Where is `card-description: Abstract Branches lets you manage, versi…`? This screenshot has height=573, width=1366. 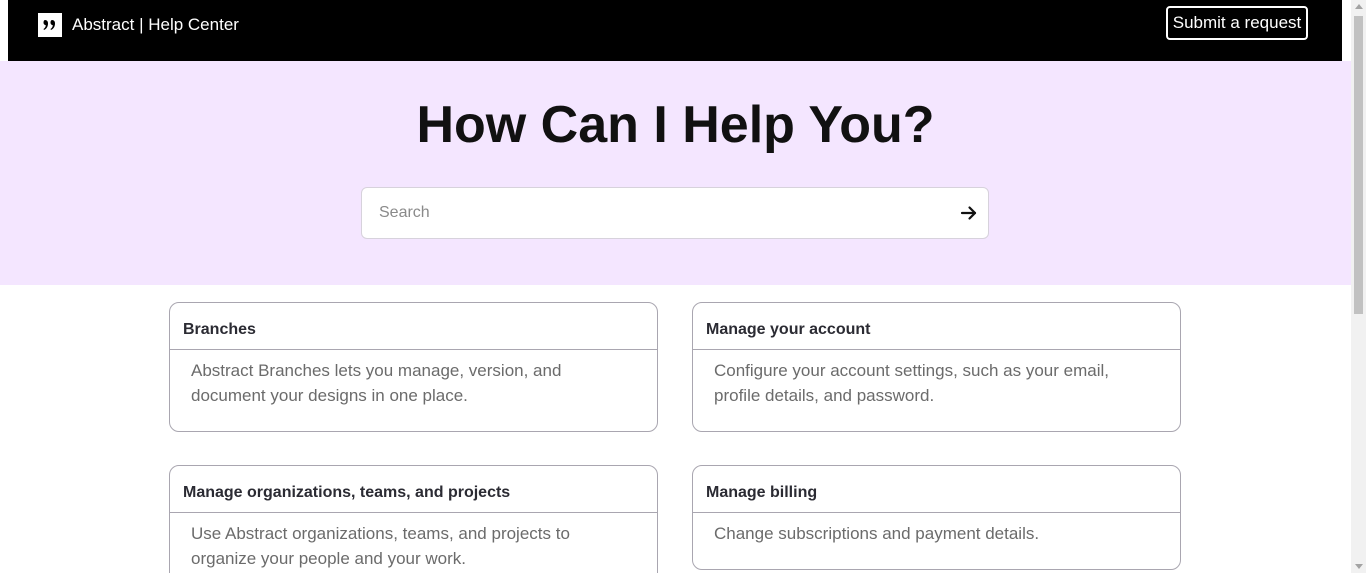
card-description: Abstract Branches lets you manage, versi… is located at coordinates (376, 383).